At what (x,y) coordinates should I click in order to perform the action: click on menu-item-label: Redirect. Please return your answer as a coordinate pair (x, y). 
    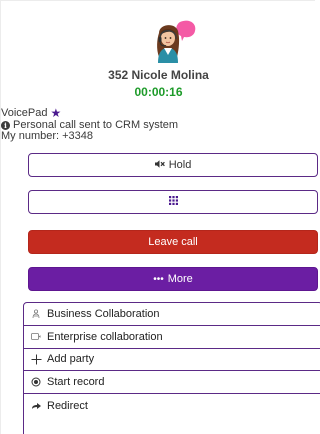
    Looking at the image, I should click on (67, 405).